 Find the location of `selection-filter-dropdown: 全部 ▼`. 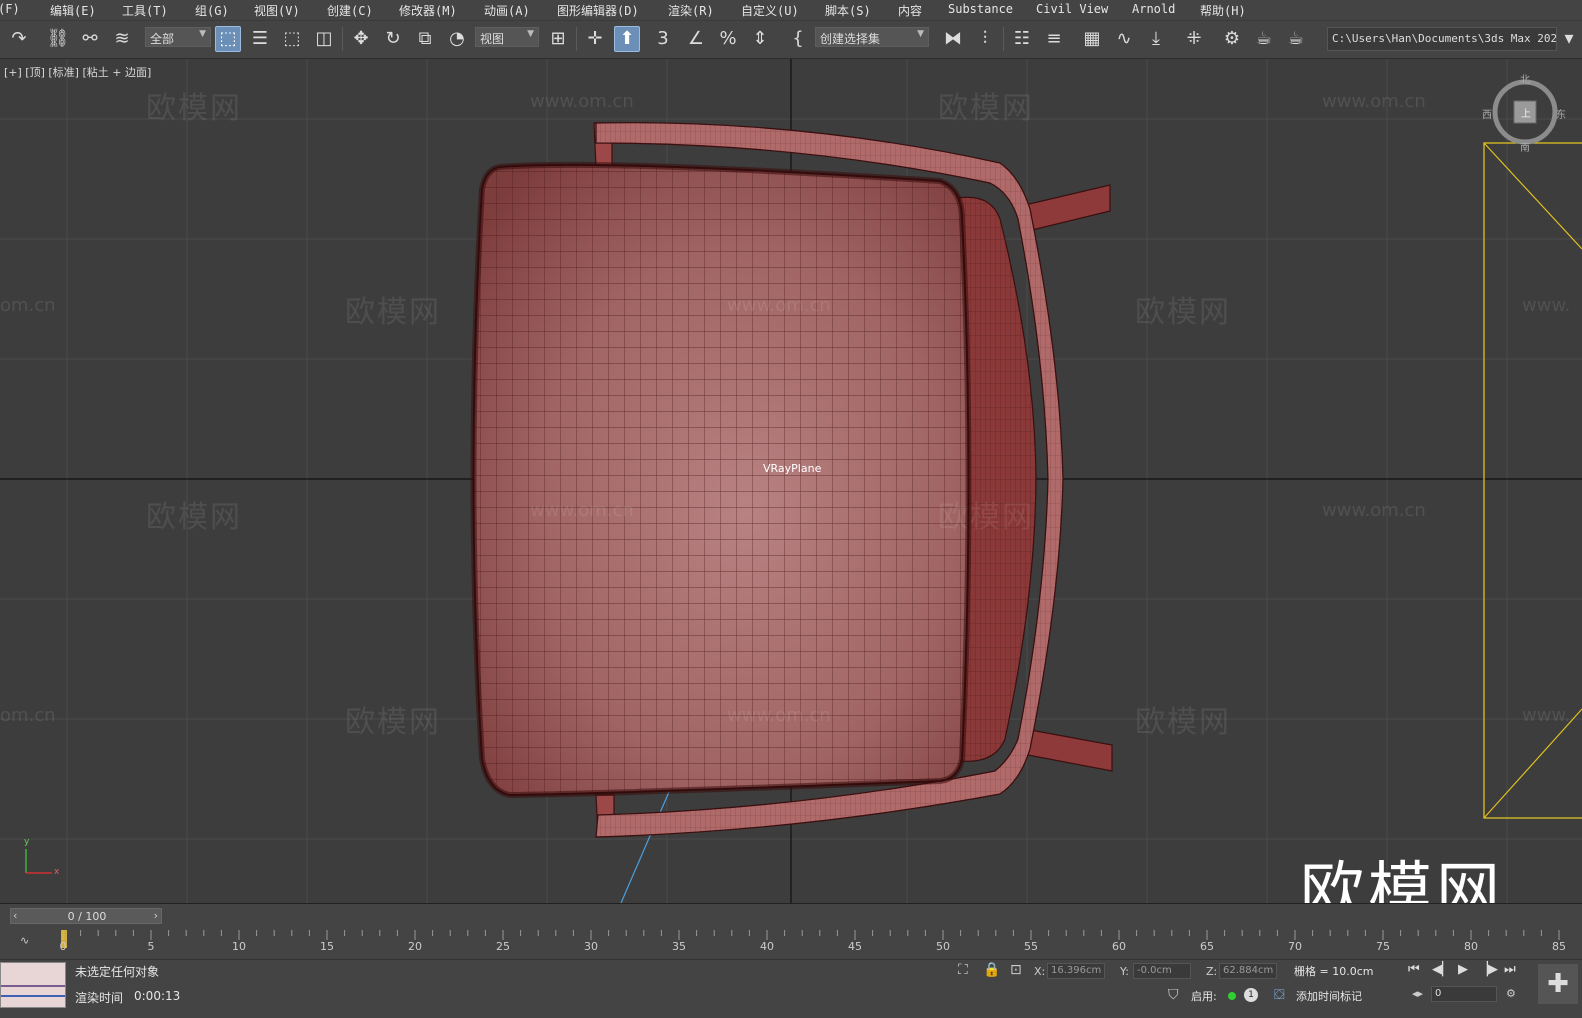

selection-filter-dropdown: 全部 ▼ is located at coordinates (178, 37).